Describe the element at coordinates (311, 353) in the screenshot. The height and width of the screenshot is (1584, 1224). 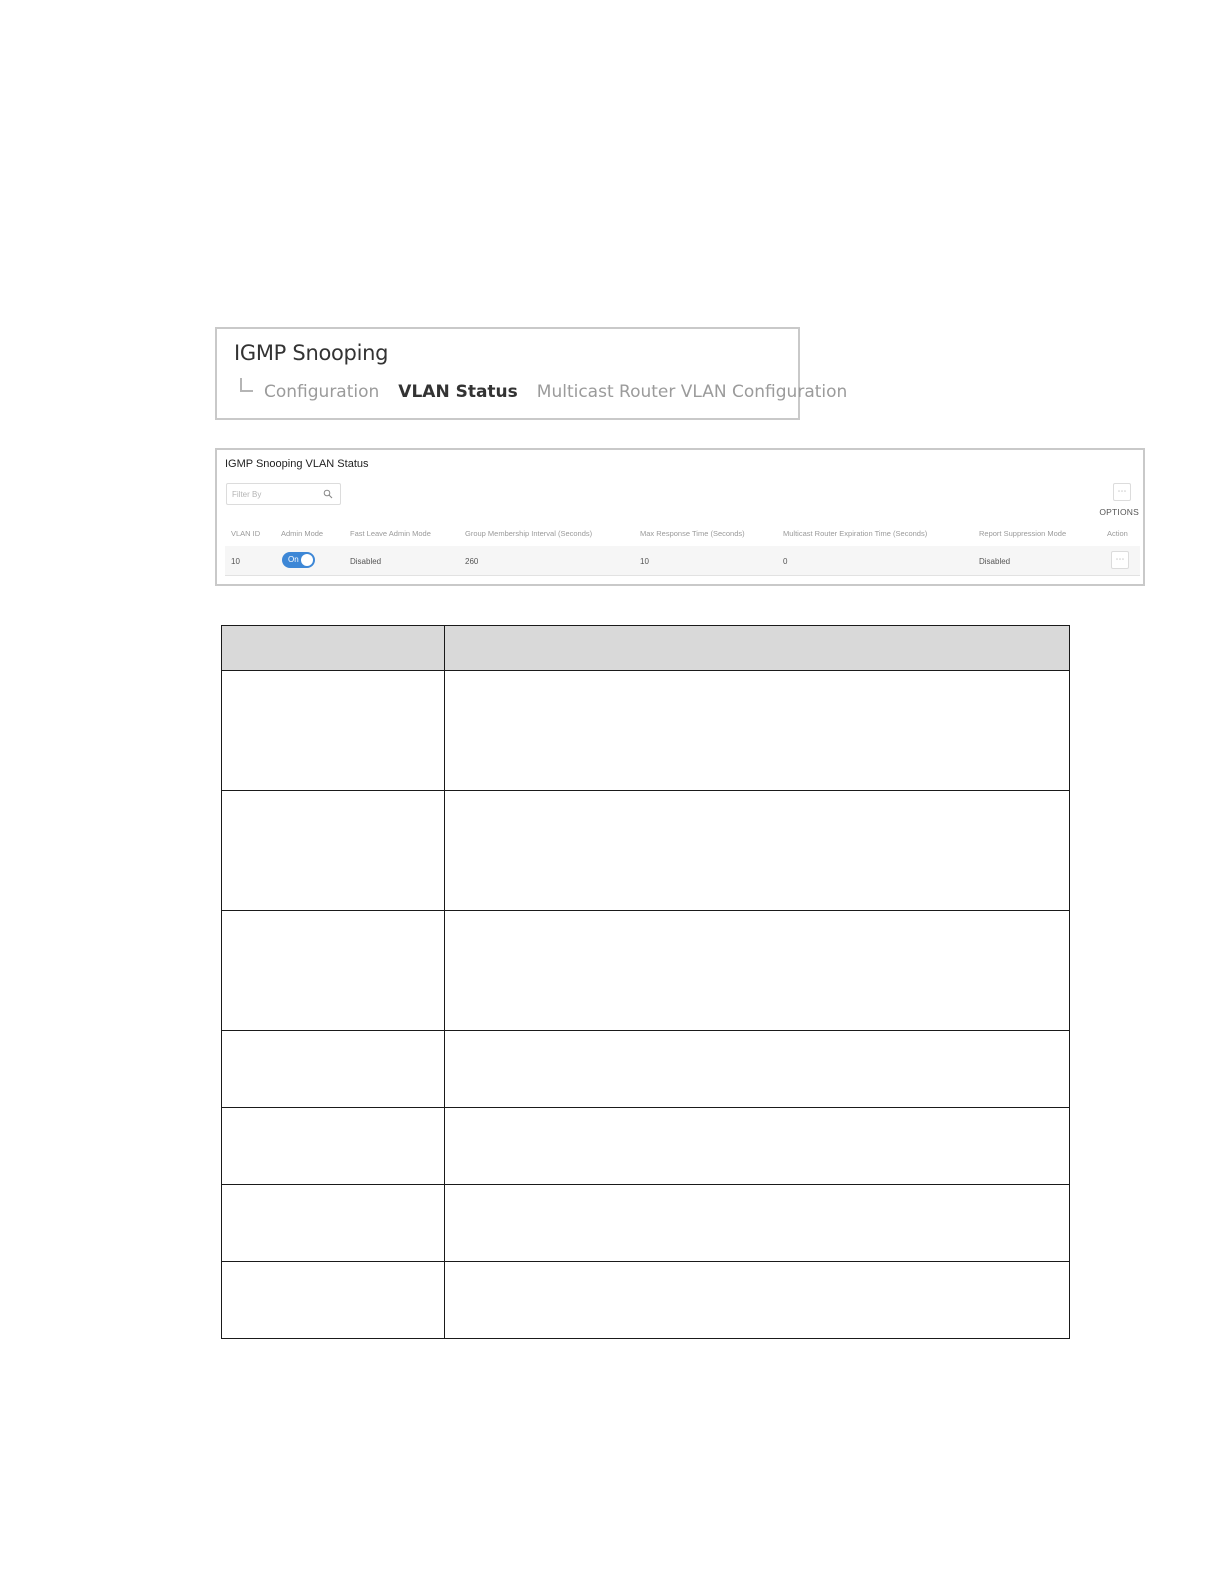
I see `page-title: IGMP Snooping` at that location.